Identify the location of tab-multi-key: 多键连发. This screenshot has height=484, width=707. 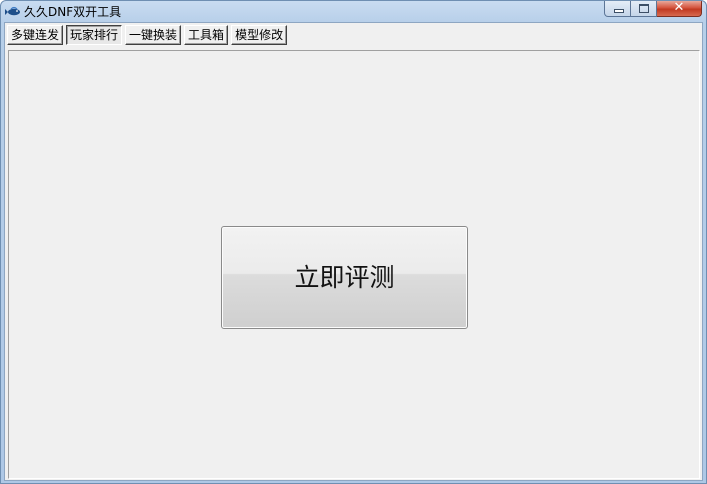
(35, 35).